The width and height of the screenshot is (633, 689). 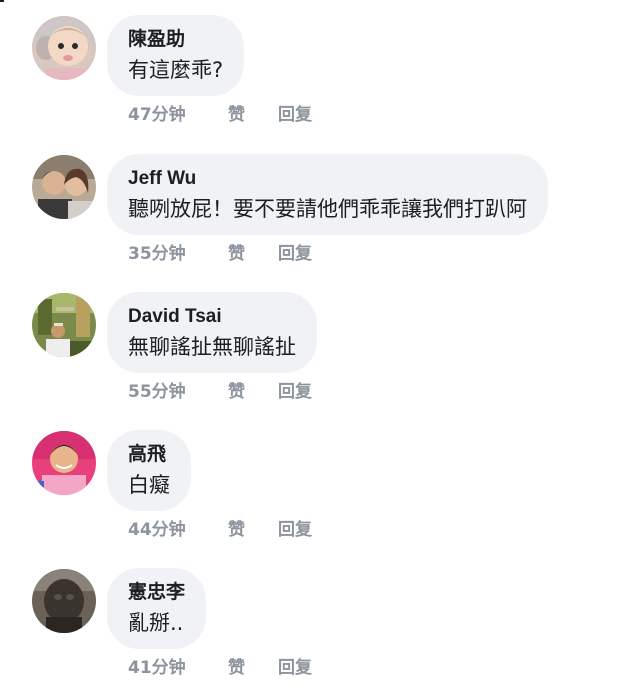 I want to click on comment-author: 高飛, so click(x=149, y=455).